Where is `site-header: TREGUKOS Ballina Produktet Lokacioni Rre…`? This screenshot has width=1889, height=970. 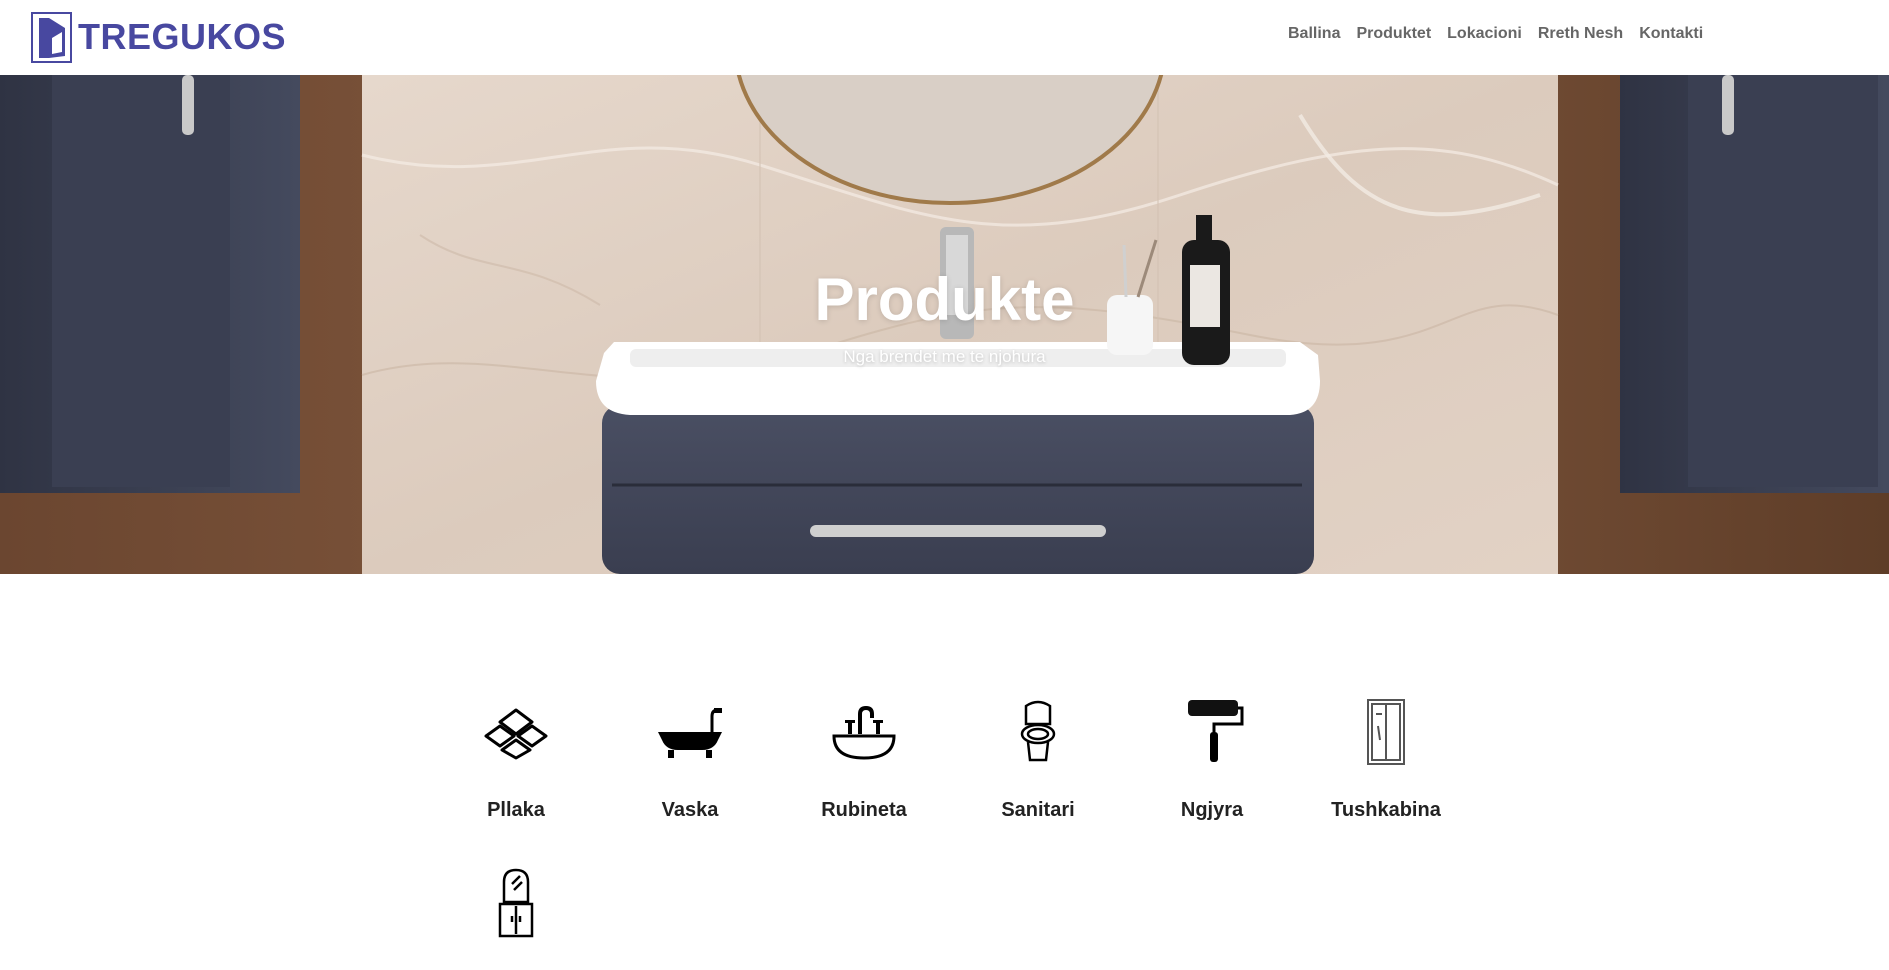 site-header: TREGUKOS Ballina Produktet Lokacioni Rre… is located at coordinates (944, 37).